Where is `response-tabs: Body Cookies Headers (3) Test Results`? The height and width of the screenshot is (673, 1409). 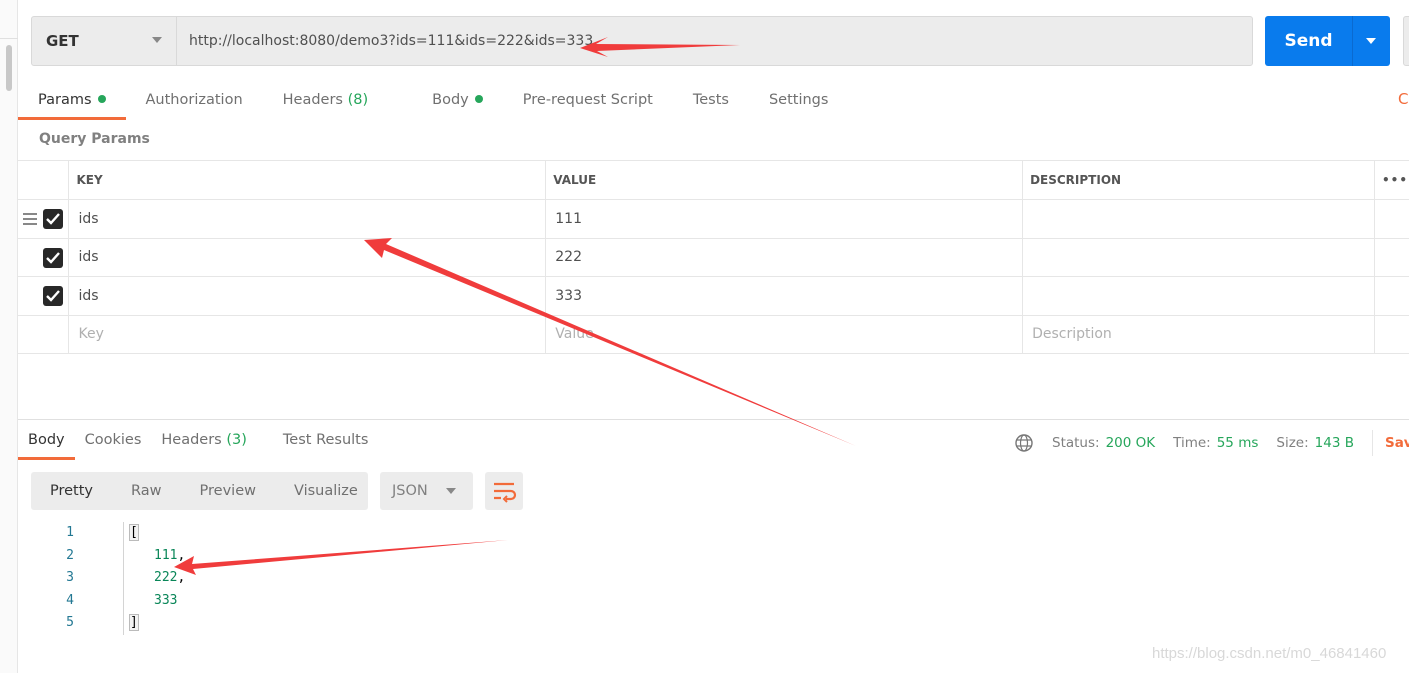 response-tabs: Body Cookies Headers (3) Test Results is located at coordinates (198, 443).